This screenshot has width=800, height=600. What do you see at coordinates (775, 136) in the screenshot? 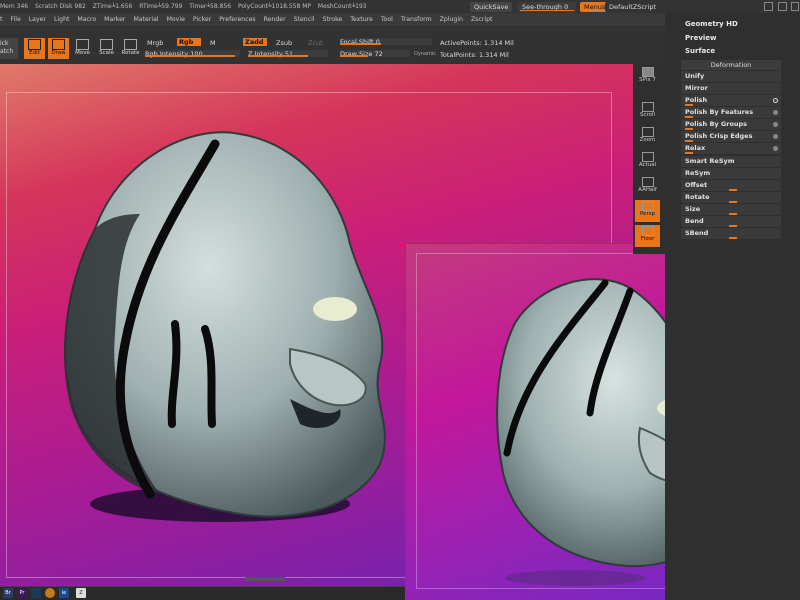
I see `polish-crisp-edges-toggle` at bounding box center [775, 136].